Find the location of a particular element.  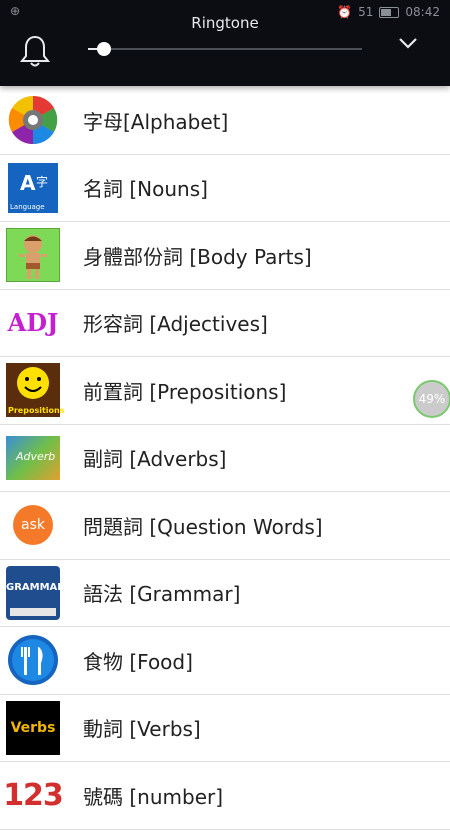

list-item-label: 問題詞 [Question Words] is located at coordinates (203, 526).